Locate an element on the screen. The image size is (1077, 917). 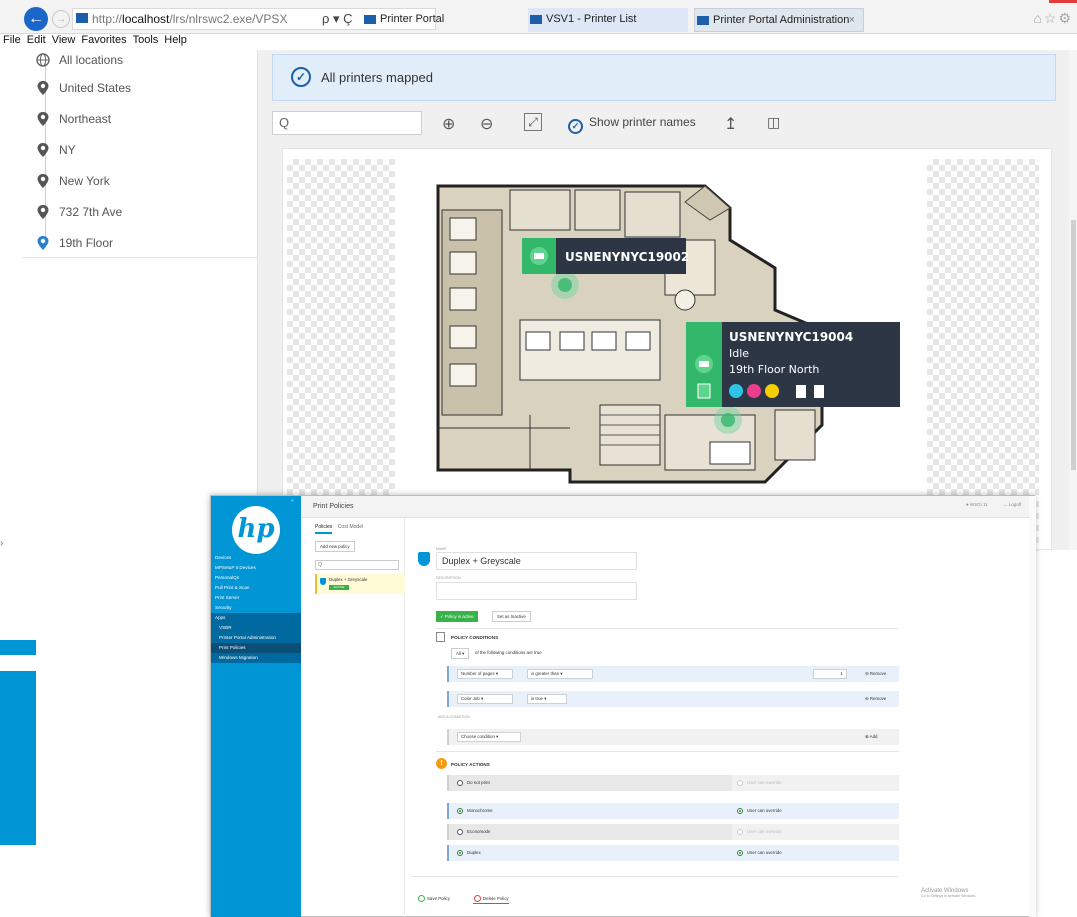
nav-pull-print-scan: Pull Print & Scan is located at coordinates (256, 588).